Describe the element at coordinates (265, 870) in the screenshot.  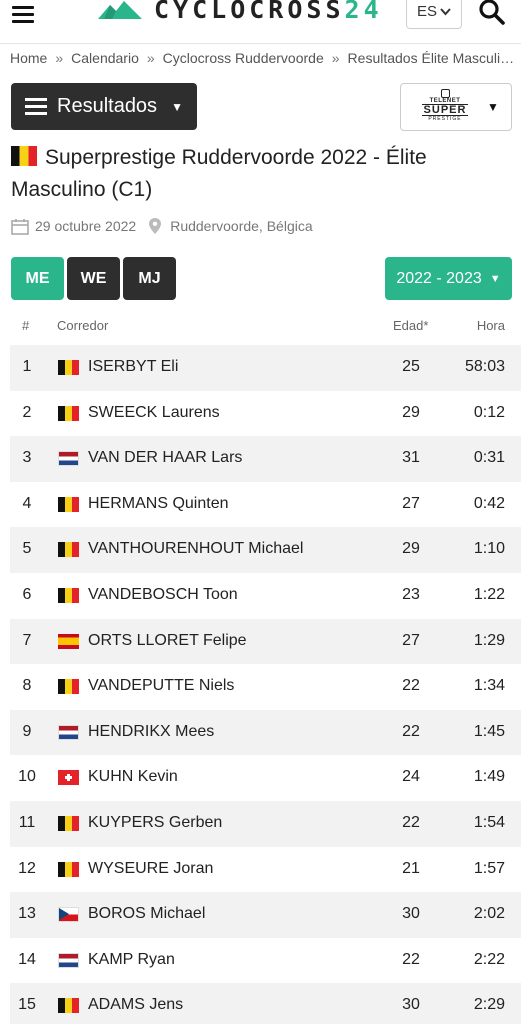
I see `table-row: 12 WYSEURE Joran 21 1:57` at that location.